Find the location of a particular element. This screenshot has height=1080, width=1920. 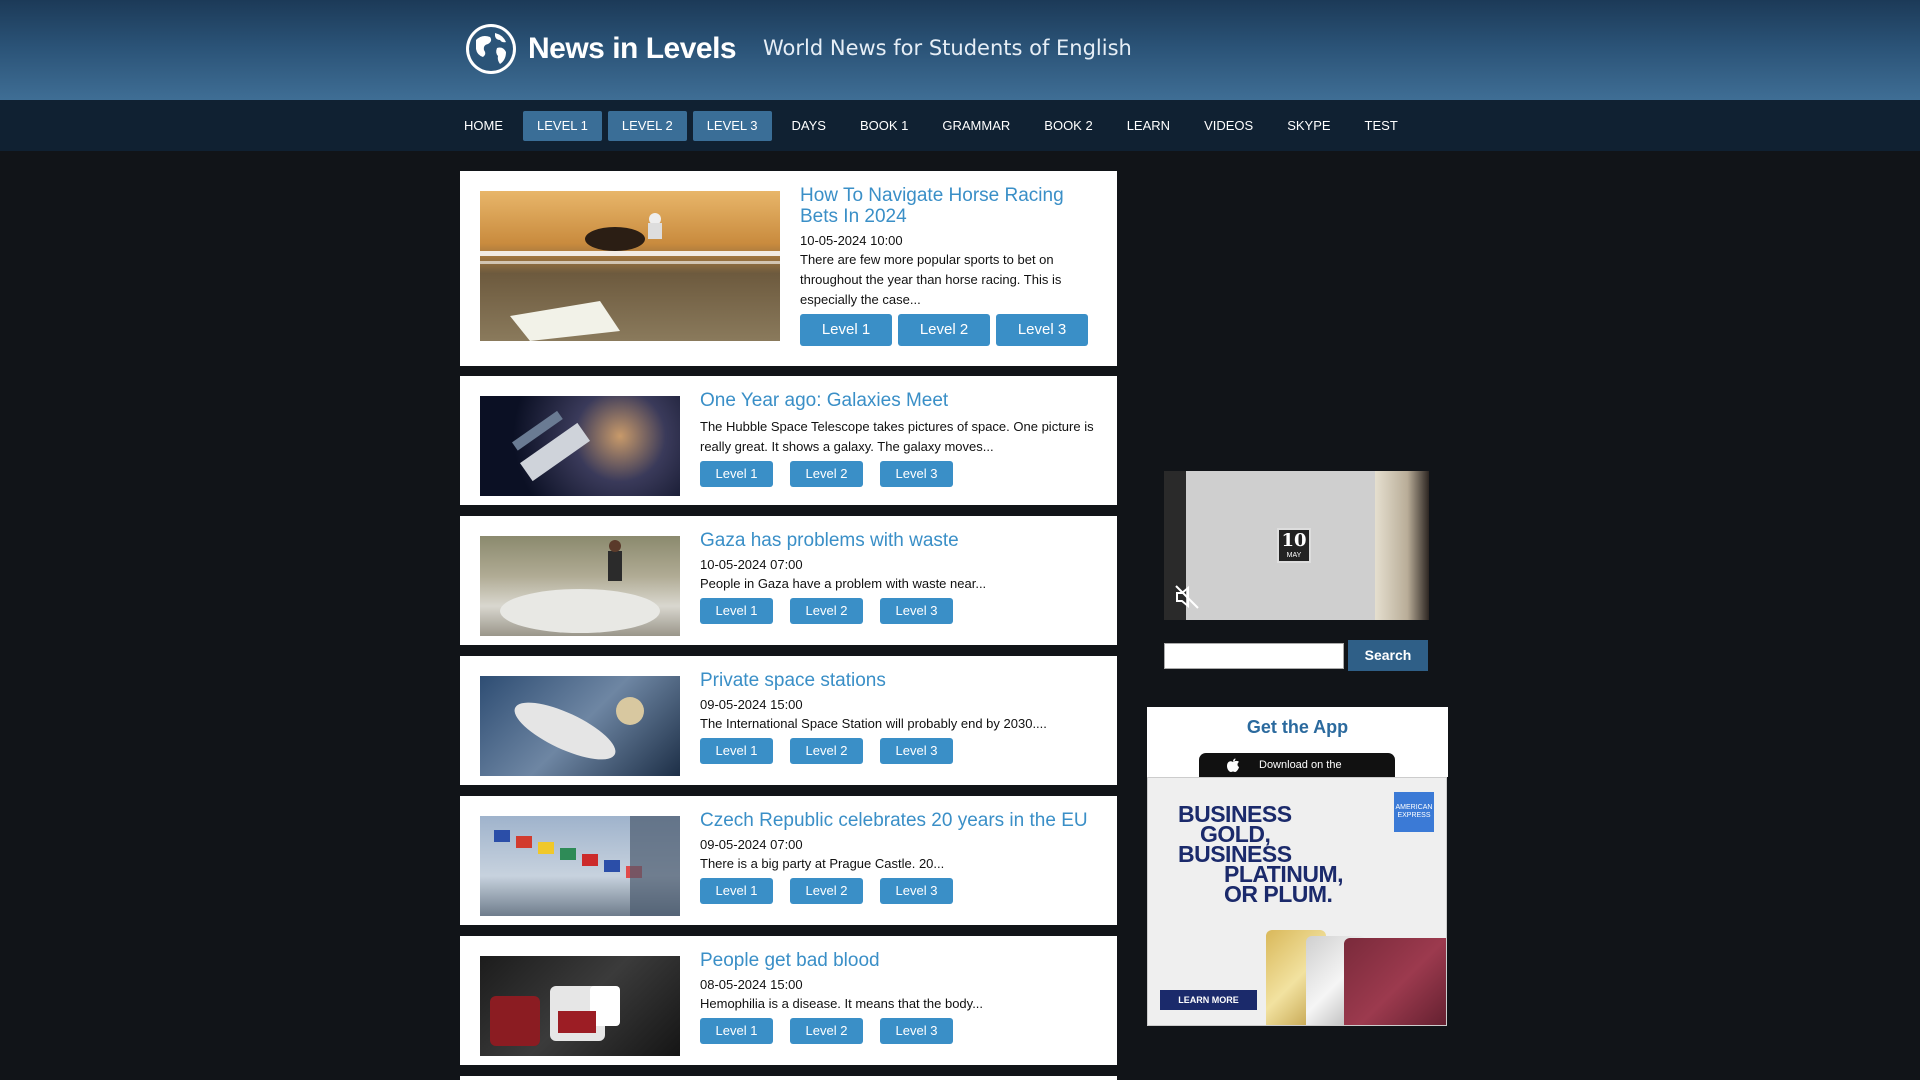

horse-racing-image is located at coordinates (630, 277).